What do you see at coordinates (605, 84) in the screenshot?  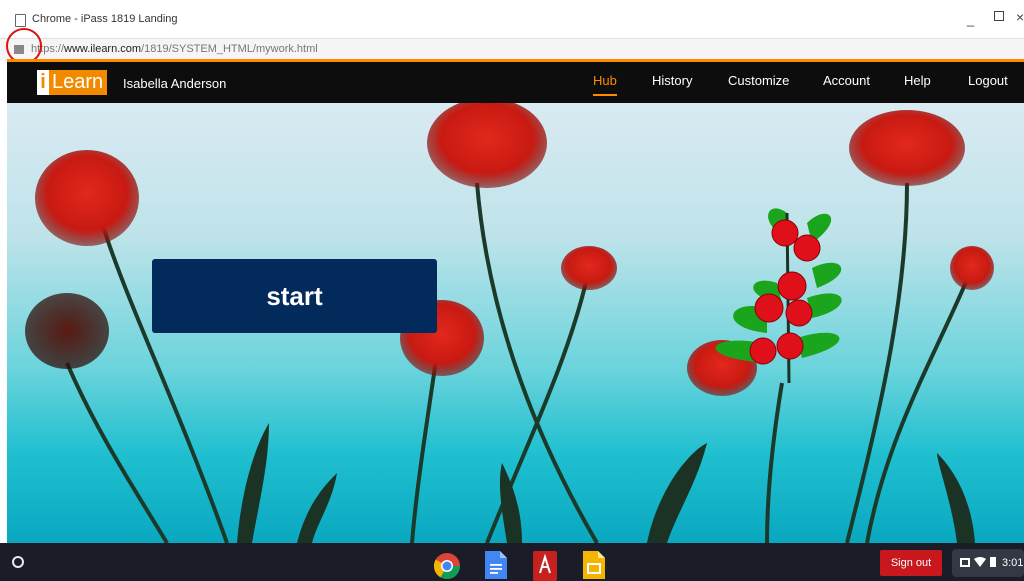 I see `nav-hub: Hub` at bounding box center [605, 84].